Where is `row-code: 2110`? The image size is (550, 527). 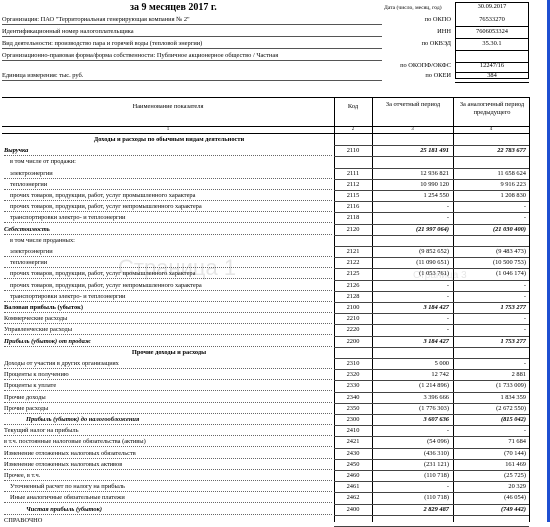 row-code: 2110 is located at coordinates (353, 151).